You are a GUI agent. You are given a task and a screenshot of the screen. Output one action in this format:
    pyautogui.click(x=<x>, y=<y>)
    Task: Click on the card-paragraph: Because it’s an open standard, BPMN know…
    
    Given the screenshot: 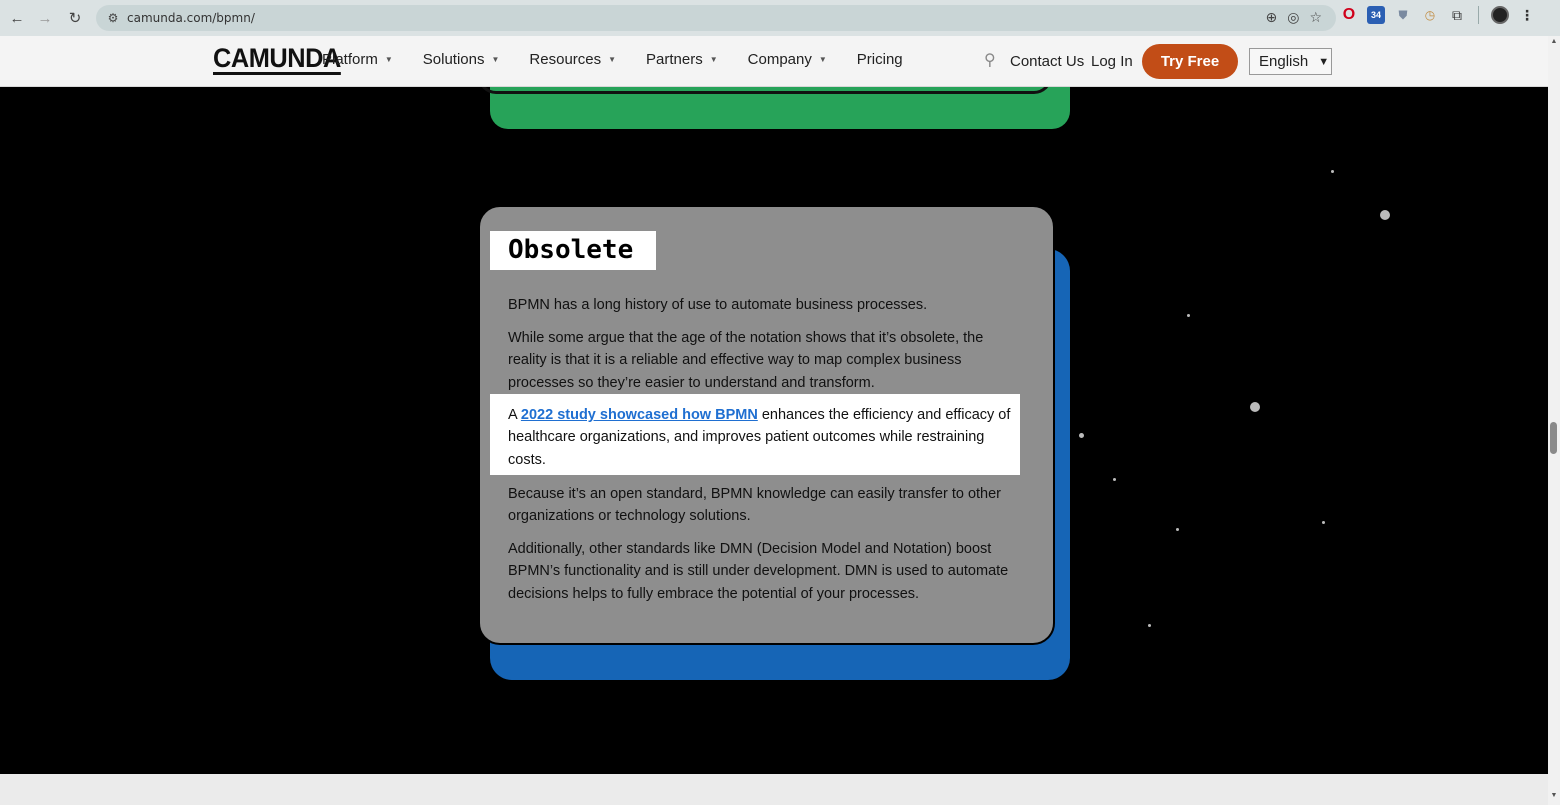 What is the action you would take?
    pyautogui.click(x=755, y=505)
    